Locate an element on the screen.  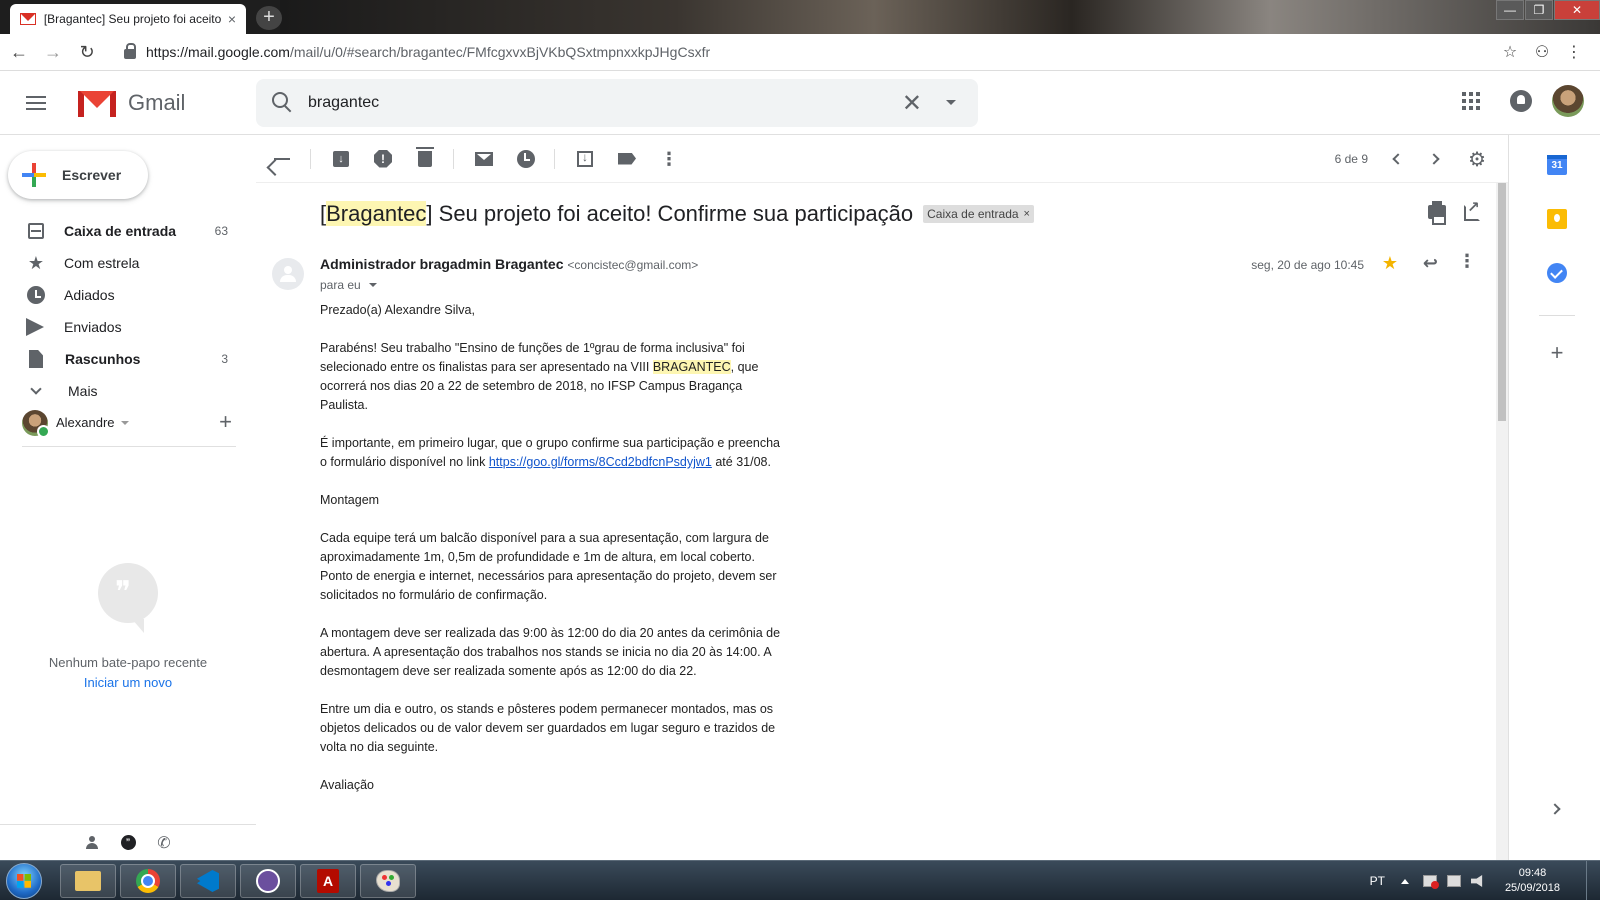
show-details-caret-icon is located at coordinates (372, 285).